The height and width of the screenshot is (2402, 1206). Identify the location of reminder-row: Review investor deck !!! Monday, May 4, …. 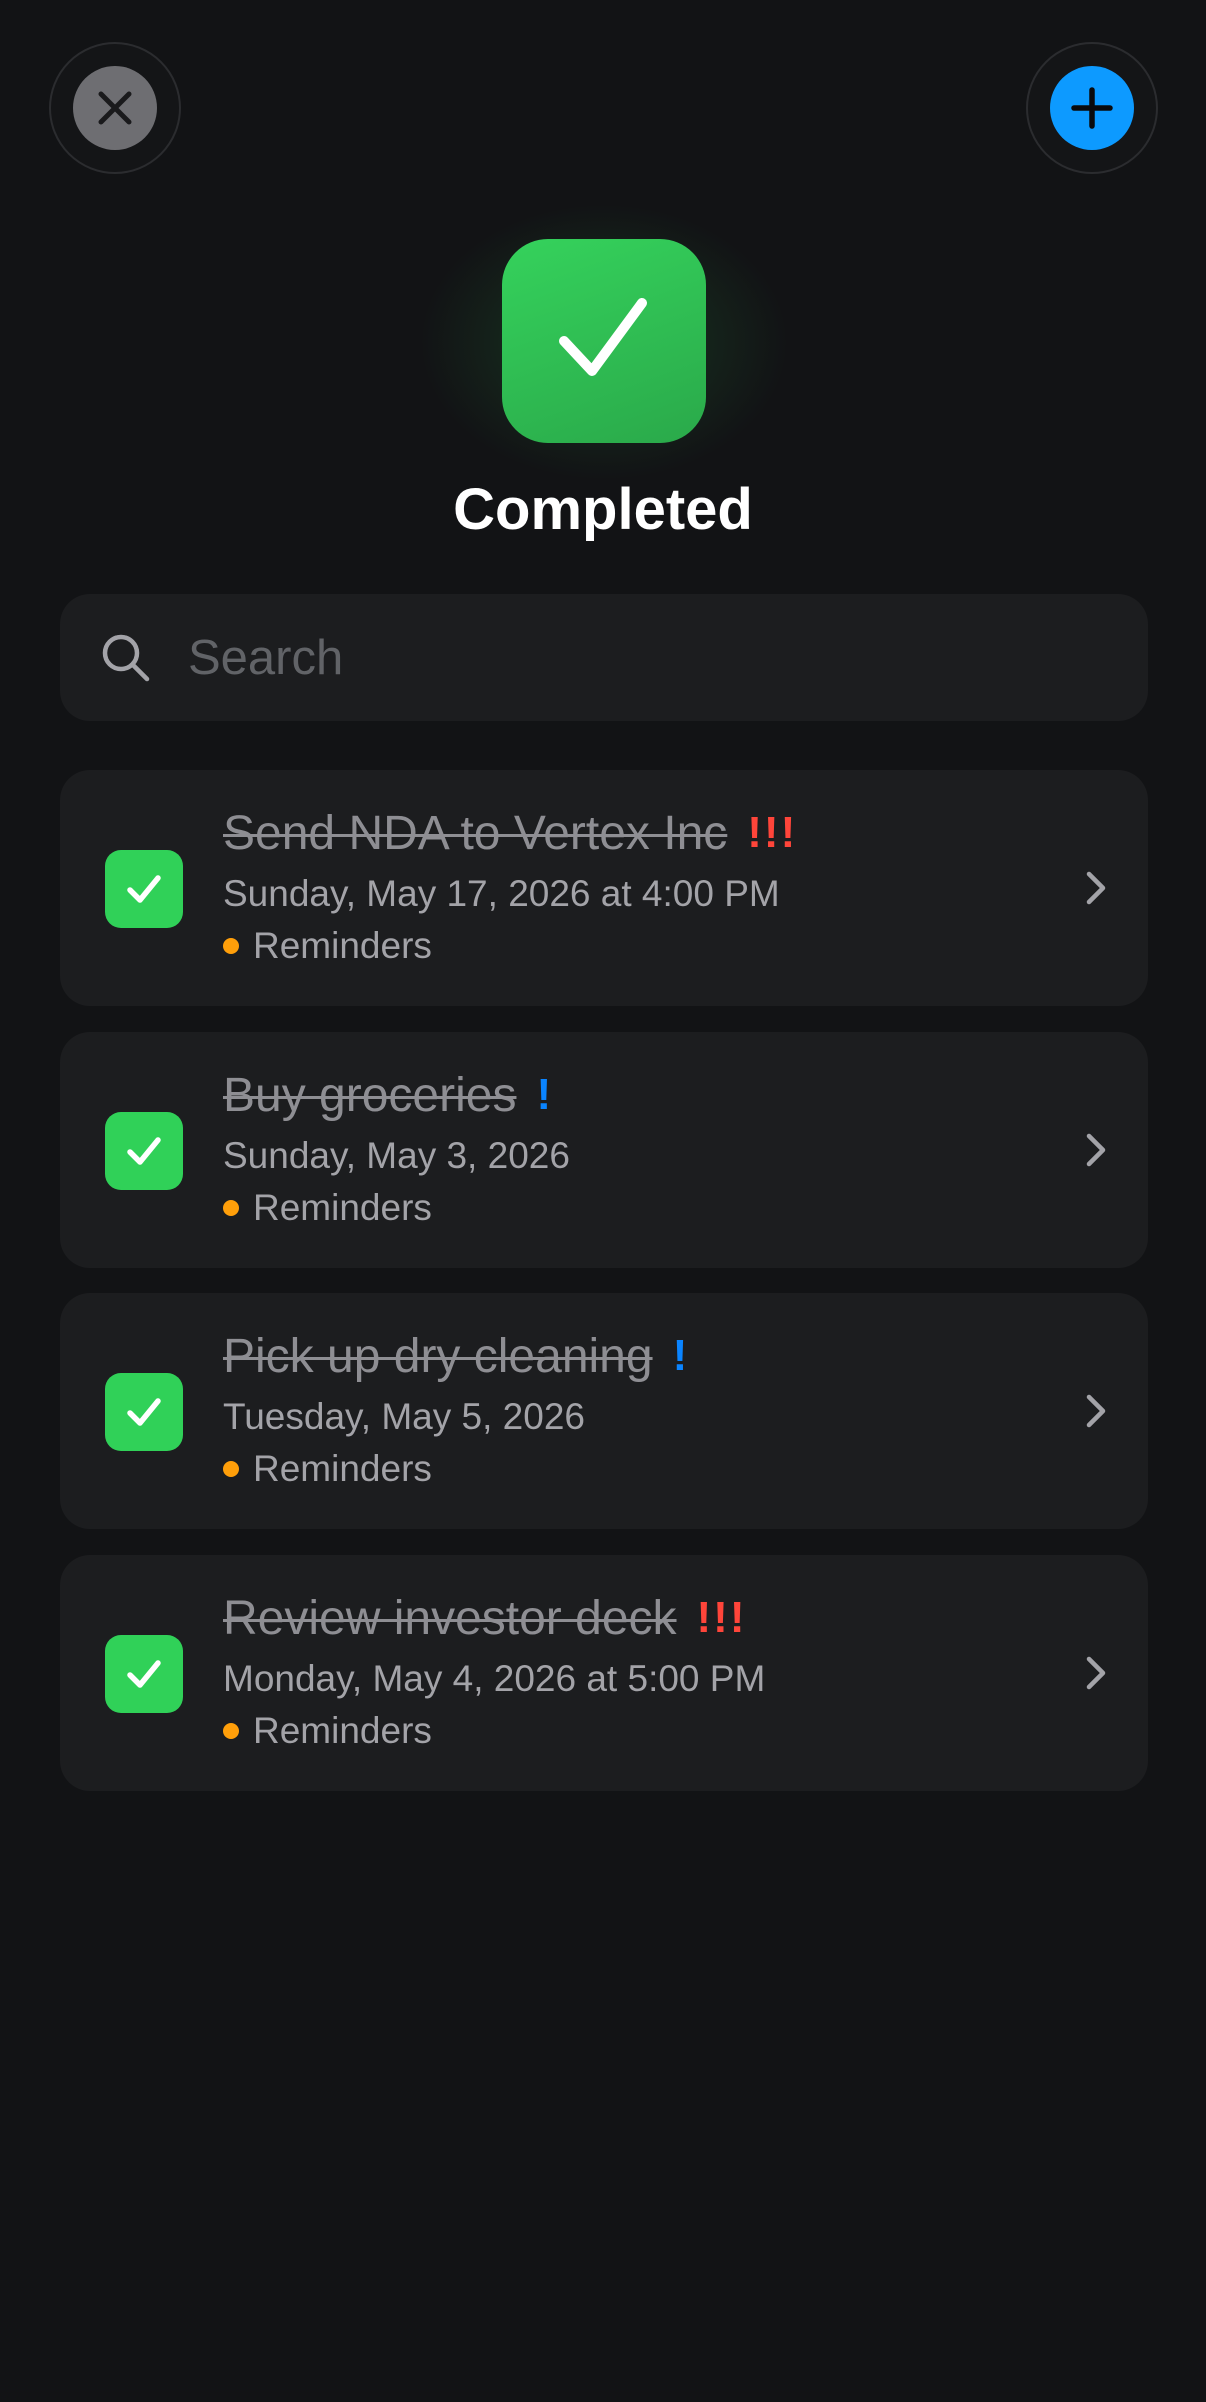
(604, 1673).